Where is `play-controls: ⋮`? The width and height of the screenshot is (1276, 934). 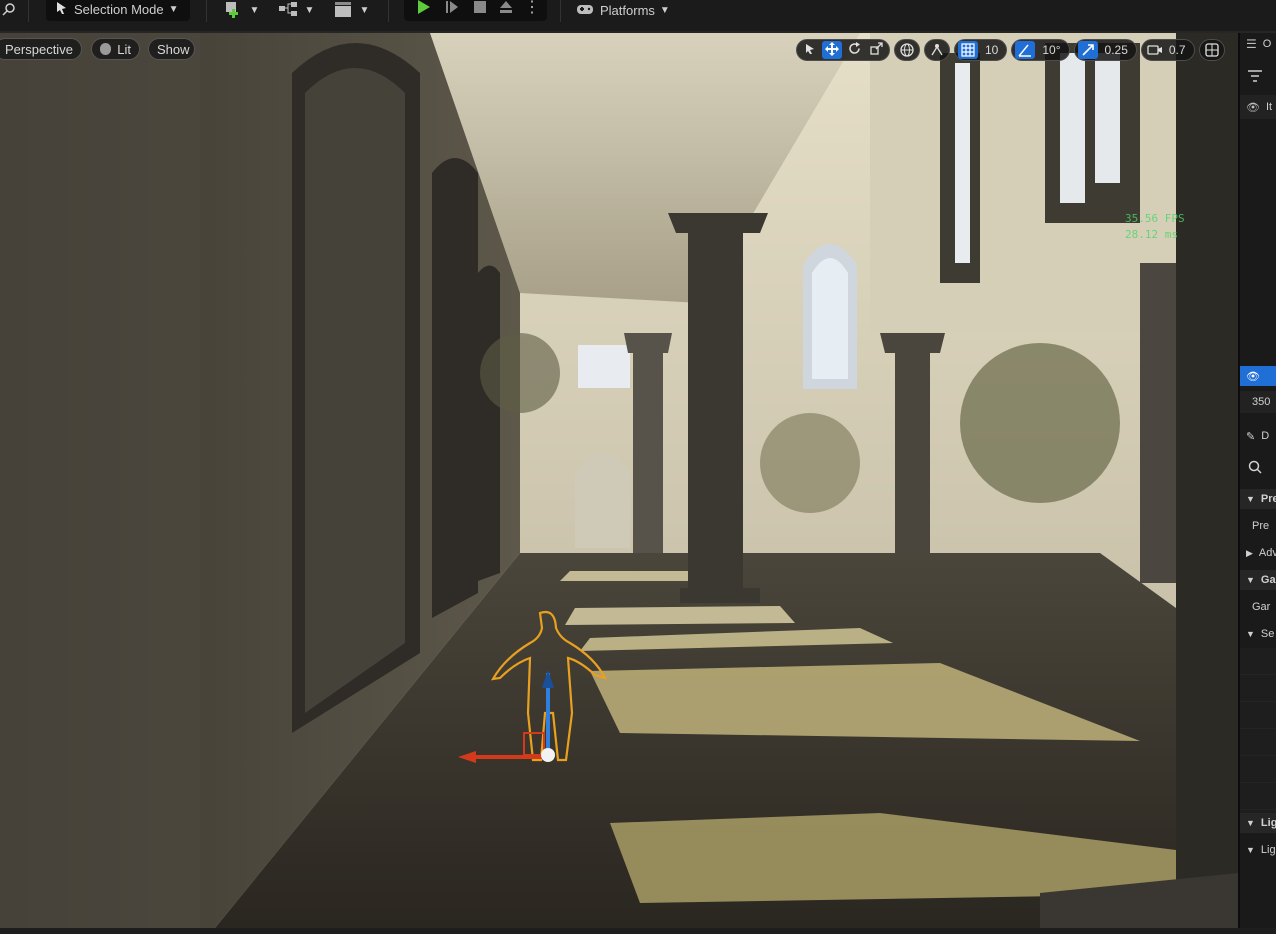
play-controls: ⋮ is located at coordinates (475, 10).